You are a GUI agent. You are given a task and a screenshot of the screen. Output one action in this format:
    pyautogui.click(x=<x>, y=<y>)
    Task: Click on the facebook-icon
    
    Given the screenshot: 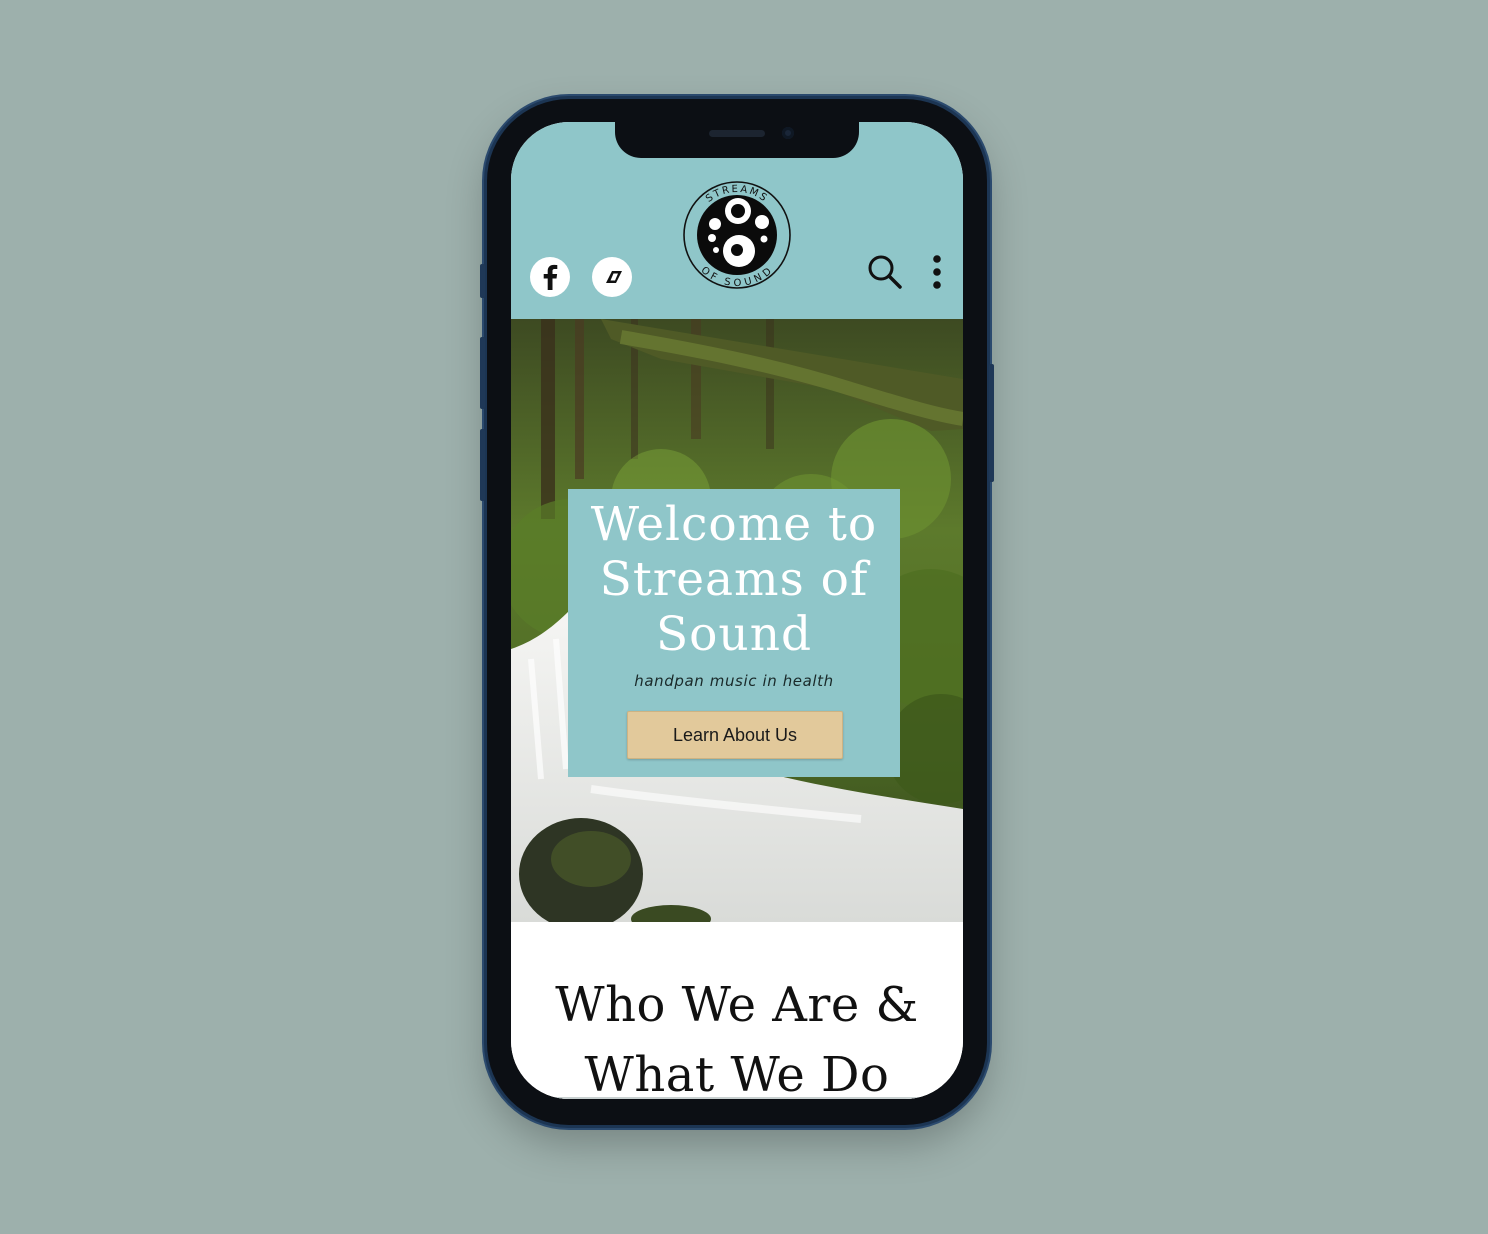 What is the action you would take?
    pyautogui.click(x=550, y=277)
    